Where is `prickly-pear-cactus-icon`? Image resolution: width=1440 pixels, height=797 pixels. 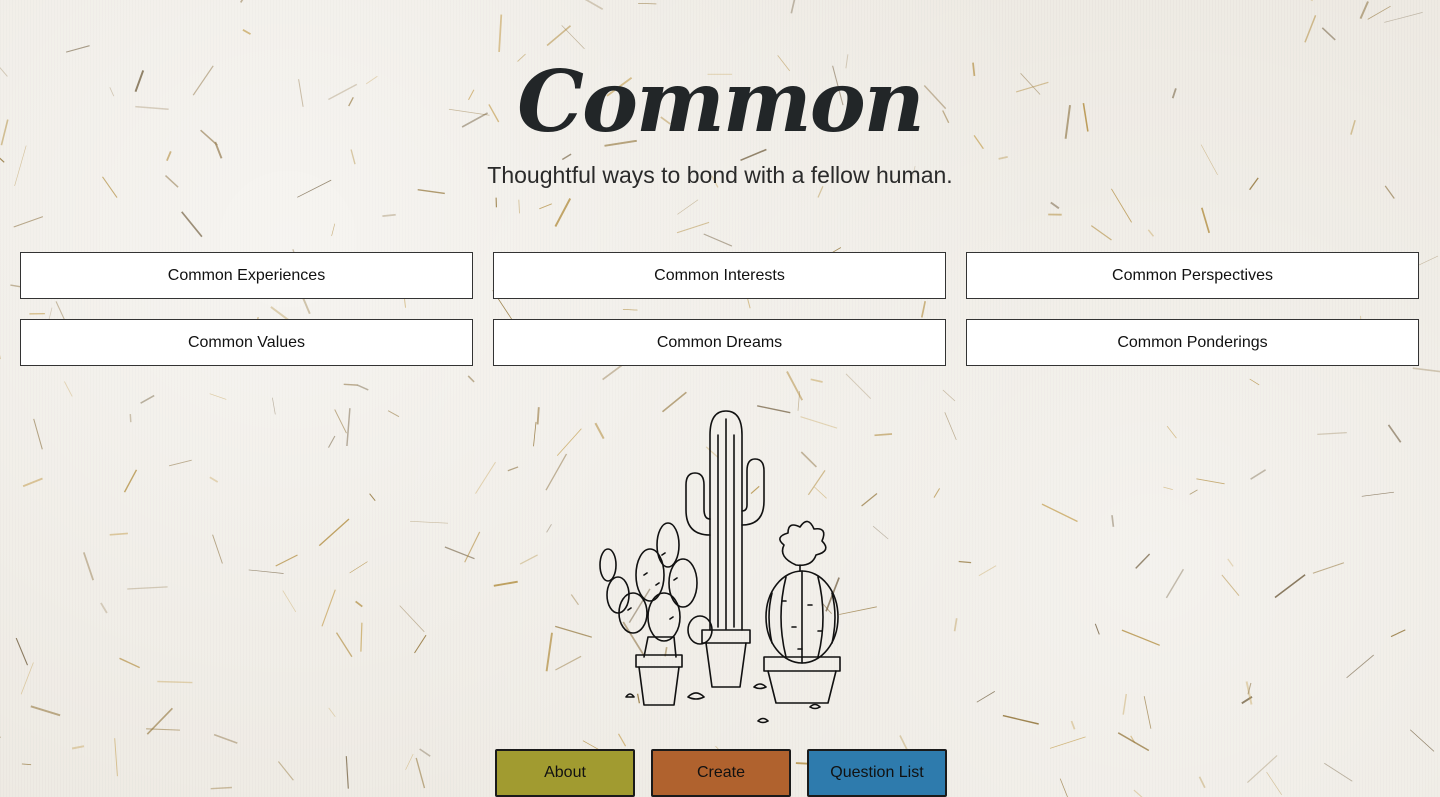 prickly-pear-cactus-icon is located at coordinates (656, 614).